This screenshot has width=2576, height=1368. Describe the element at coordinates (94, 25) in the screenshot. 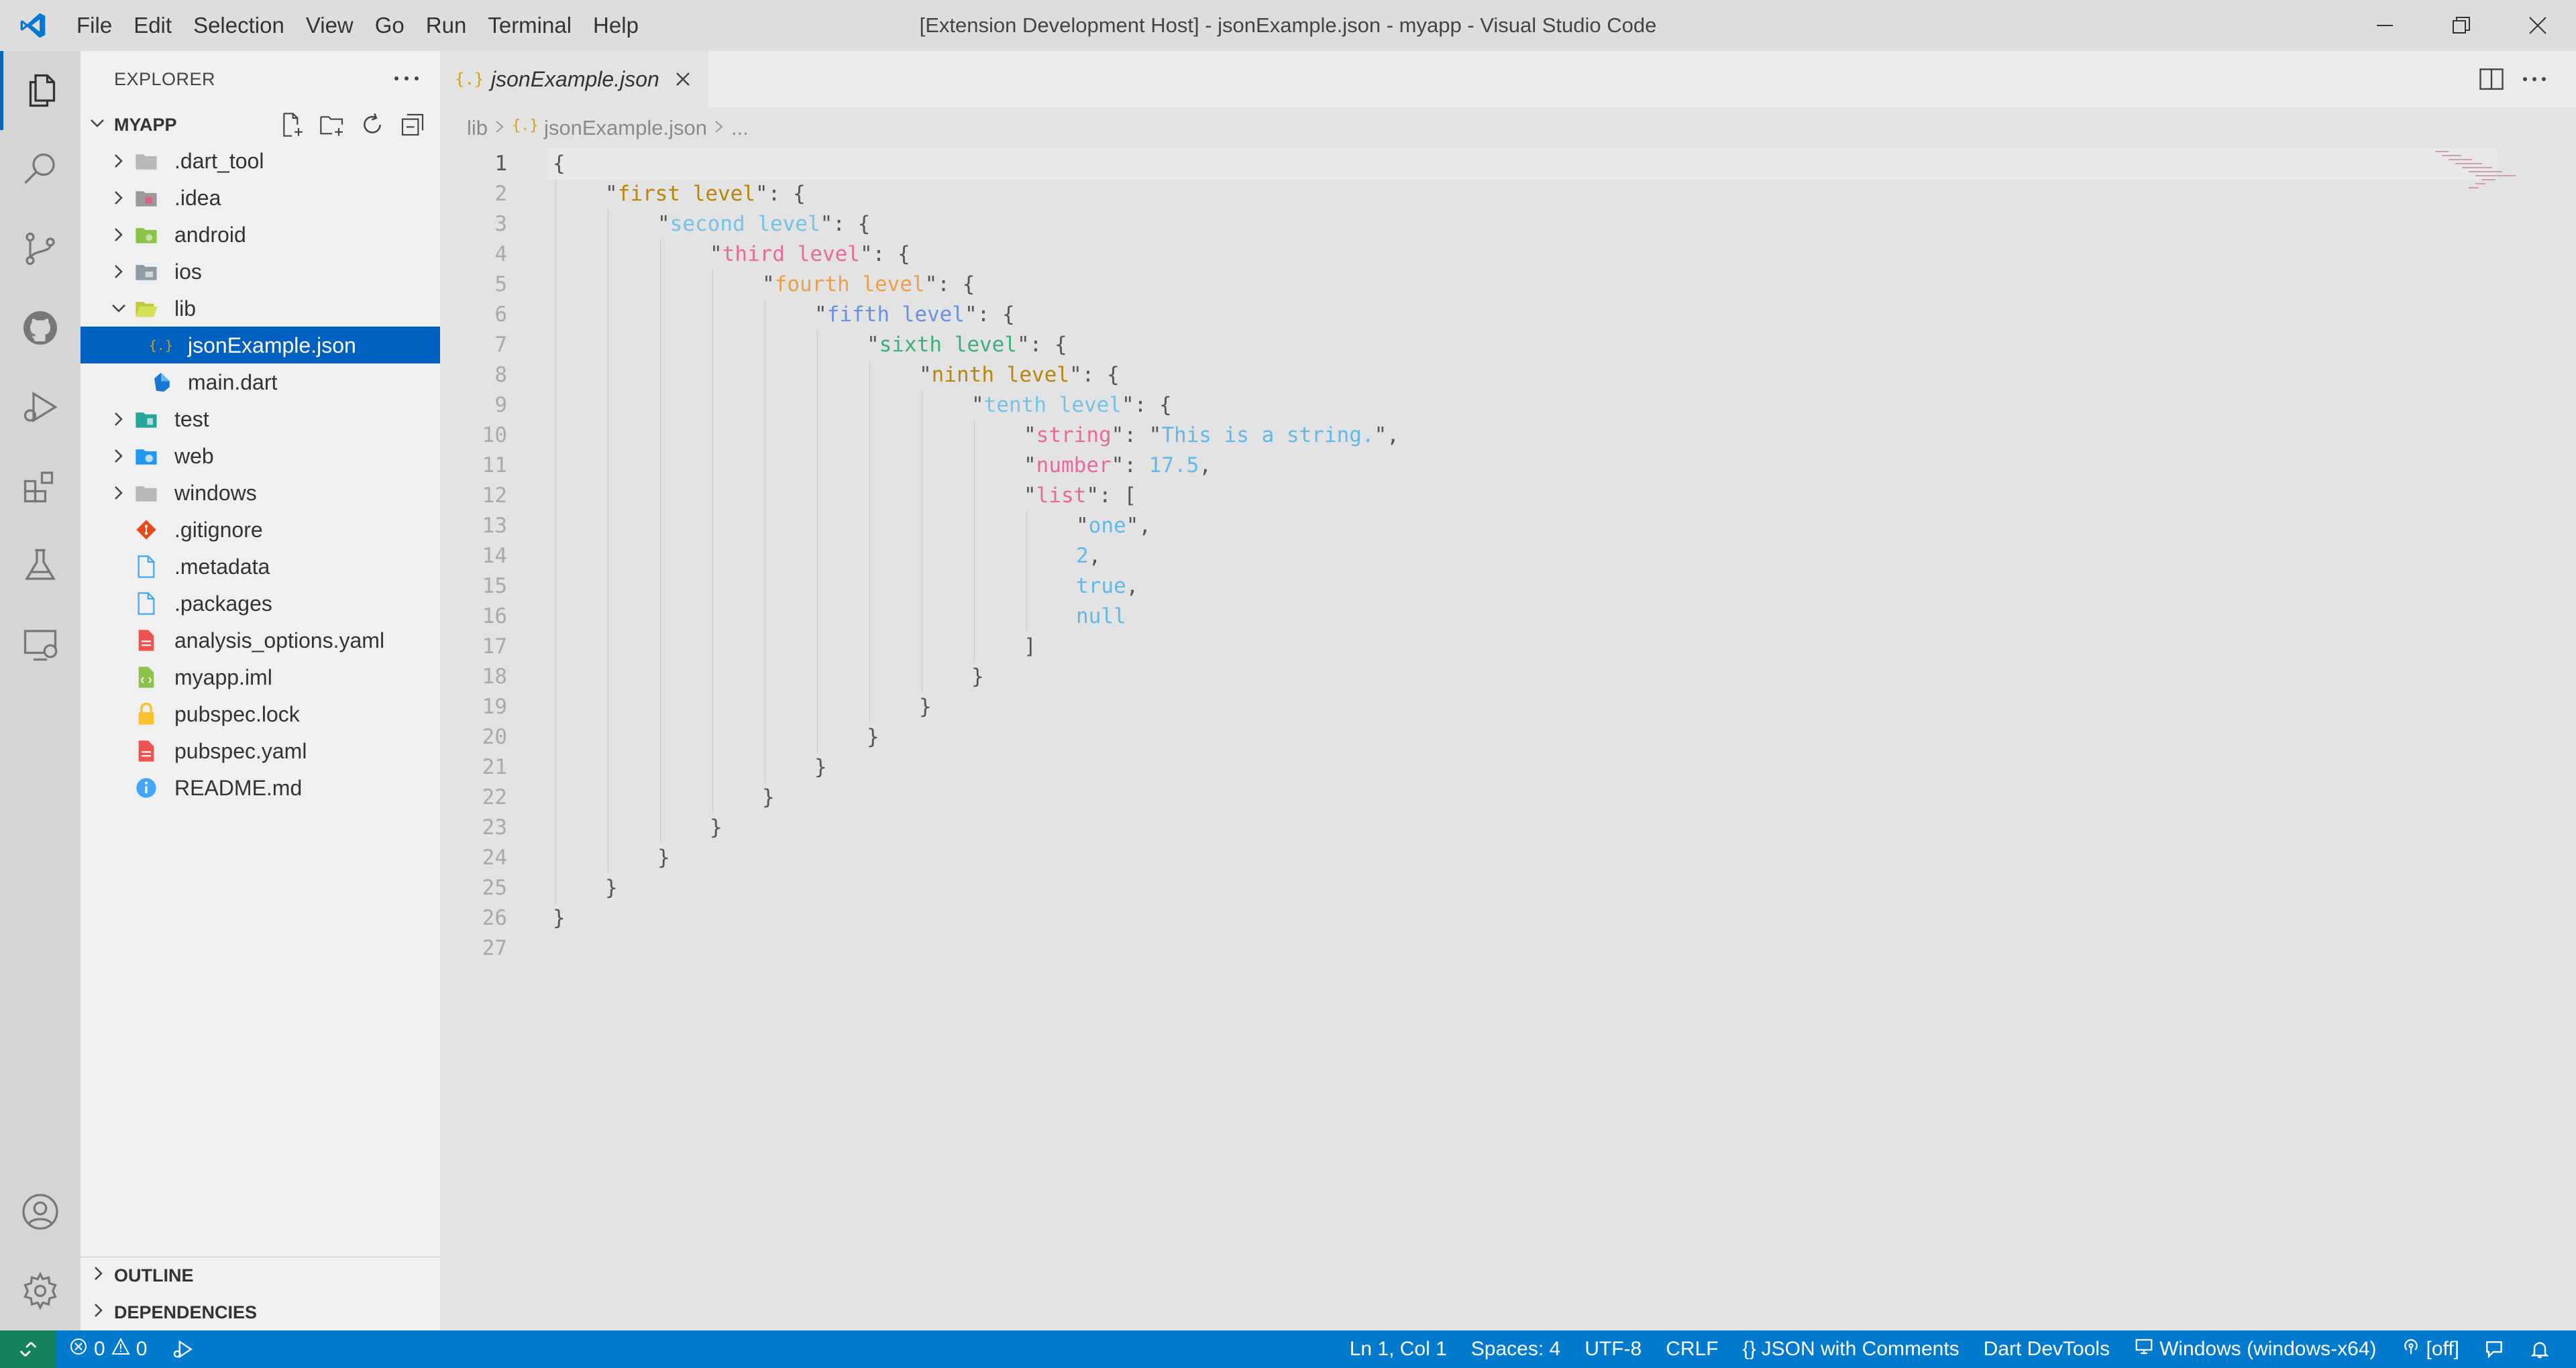

I see `menu-item-file: File` at that location.